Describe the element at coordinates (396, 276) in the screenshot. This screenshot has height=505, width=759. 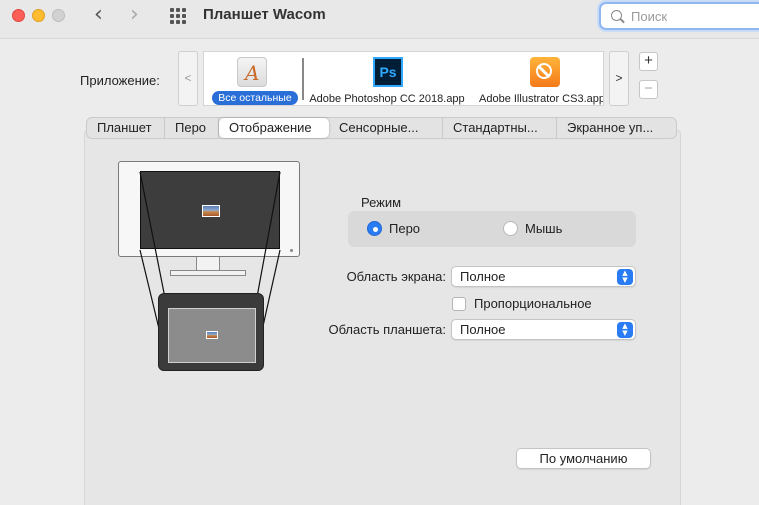
I see `screen-area-label: Область экрана:` at that location.